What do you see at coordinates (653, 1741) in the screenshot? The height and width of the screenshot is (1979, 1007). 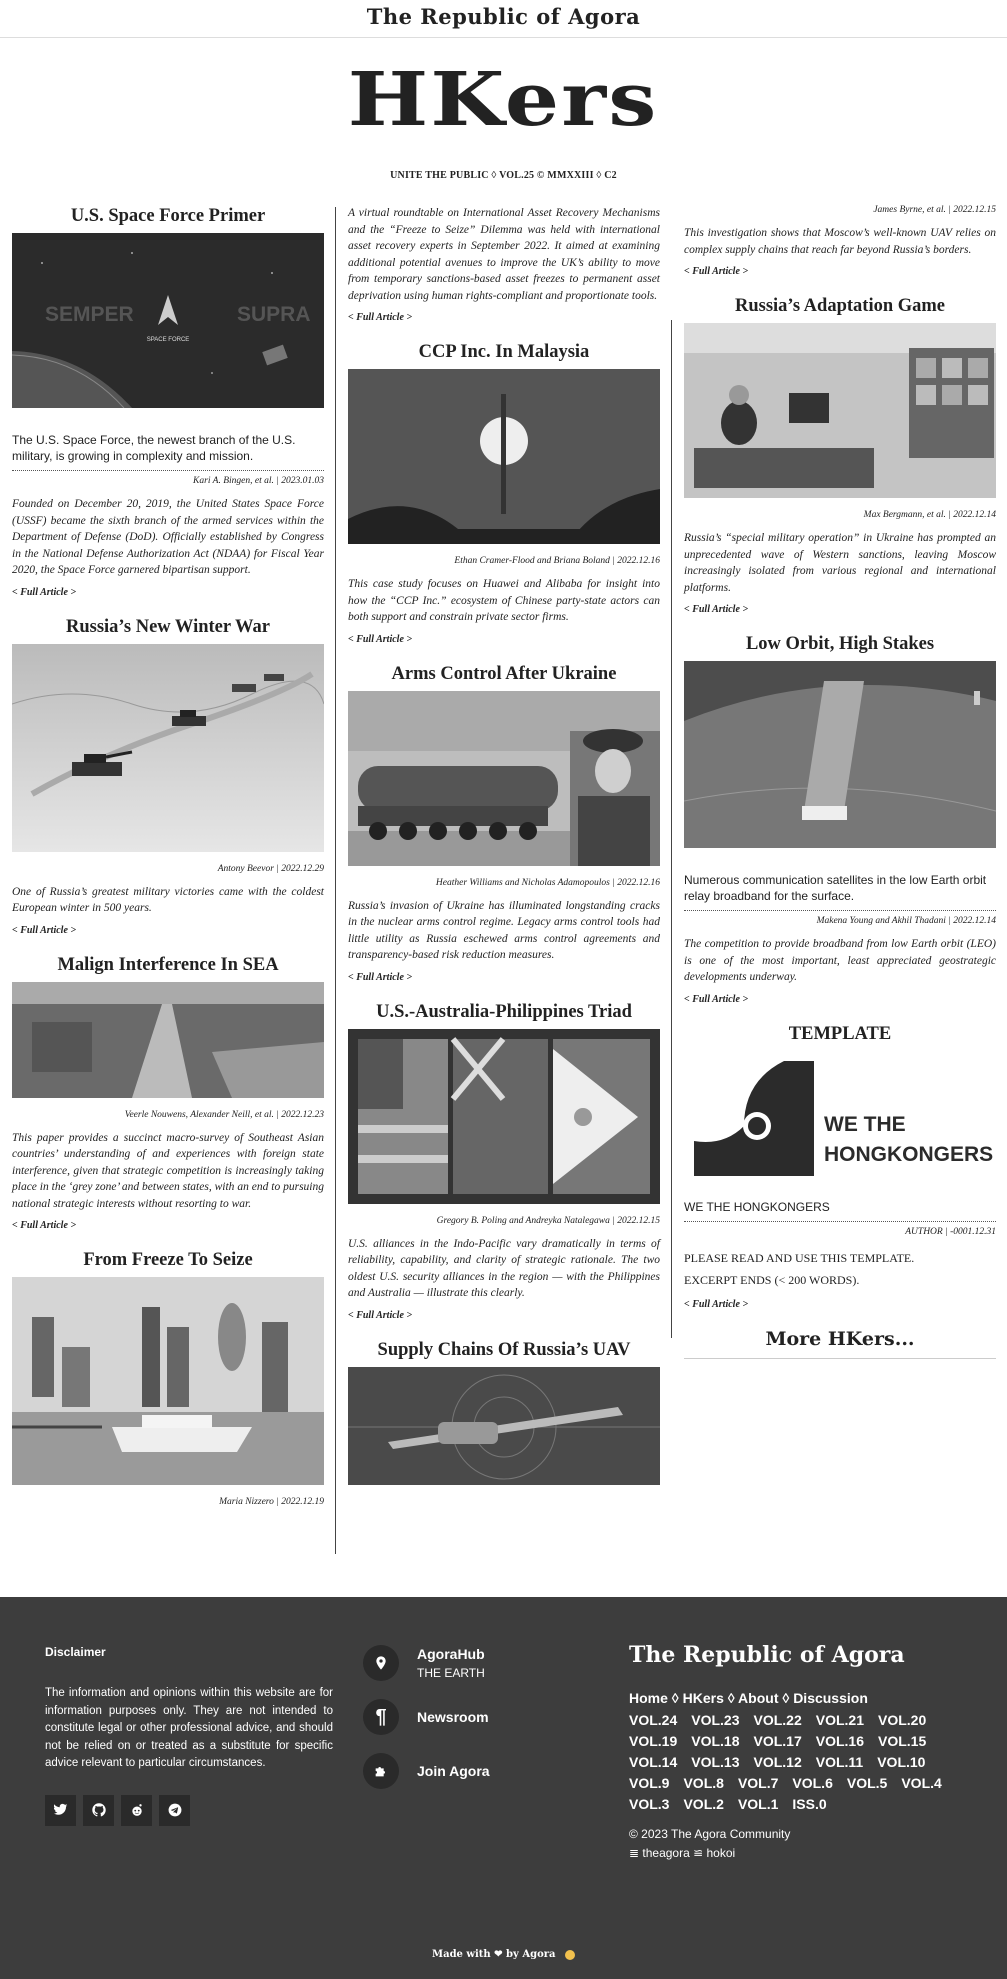 I see `vol-link: VOL.19` at bounding box center [653, 1741].